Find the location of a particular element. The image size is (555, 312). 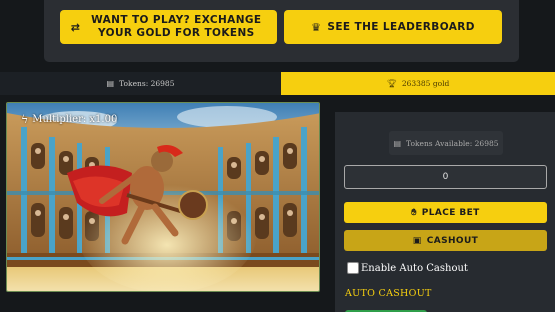

exchange-arrows-icon: ⇄ is located at coordinates (75, 27).